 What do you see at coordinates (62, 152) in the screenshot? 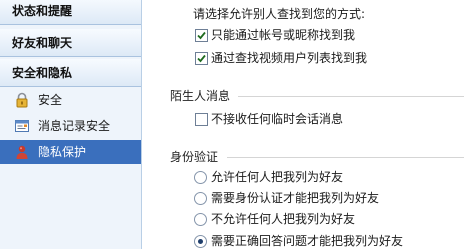
I see `sidebar-item-label: 隐私保护` at bounding box center [62, 152].